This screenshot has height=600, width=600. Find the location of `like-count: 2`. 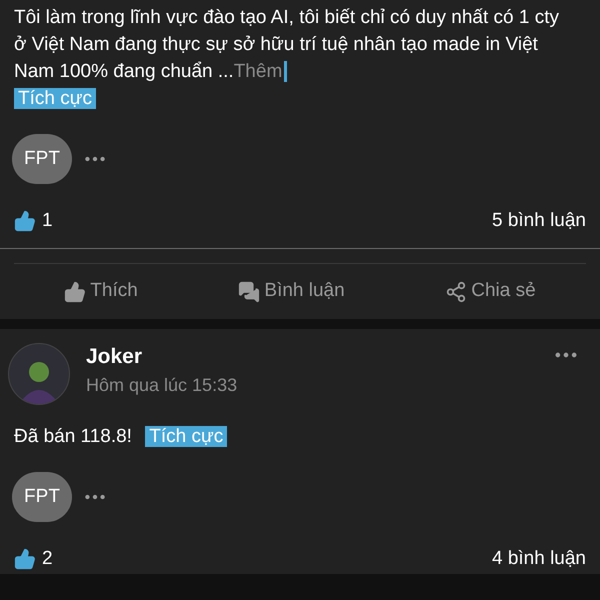

like-count: 2 is located at coordinates (47, 558).